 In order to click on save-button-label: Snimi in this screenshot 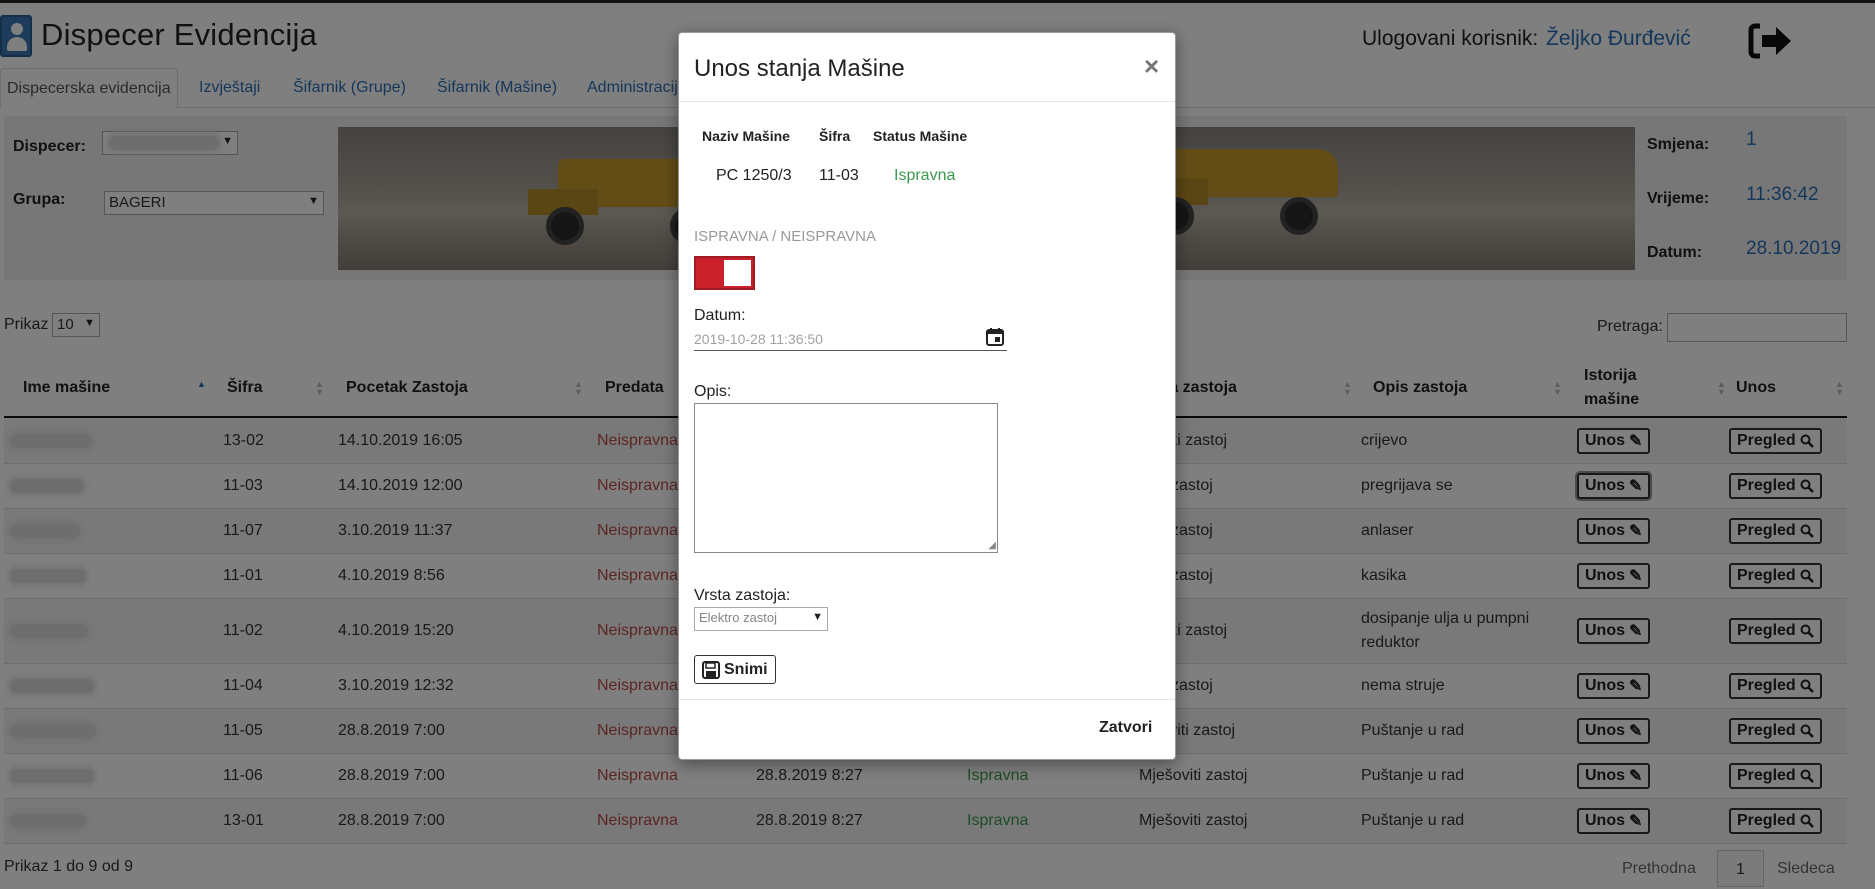, I will do `click(746, 669)`.